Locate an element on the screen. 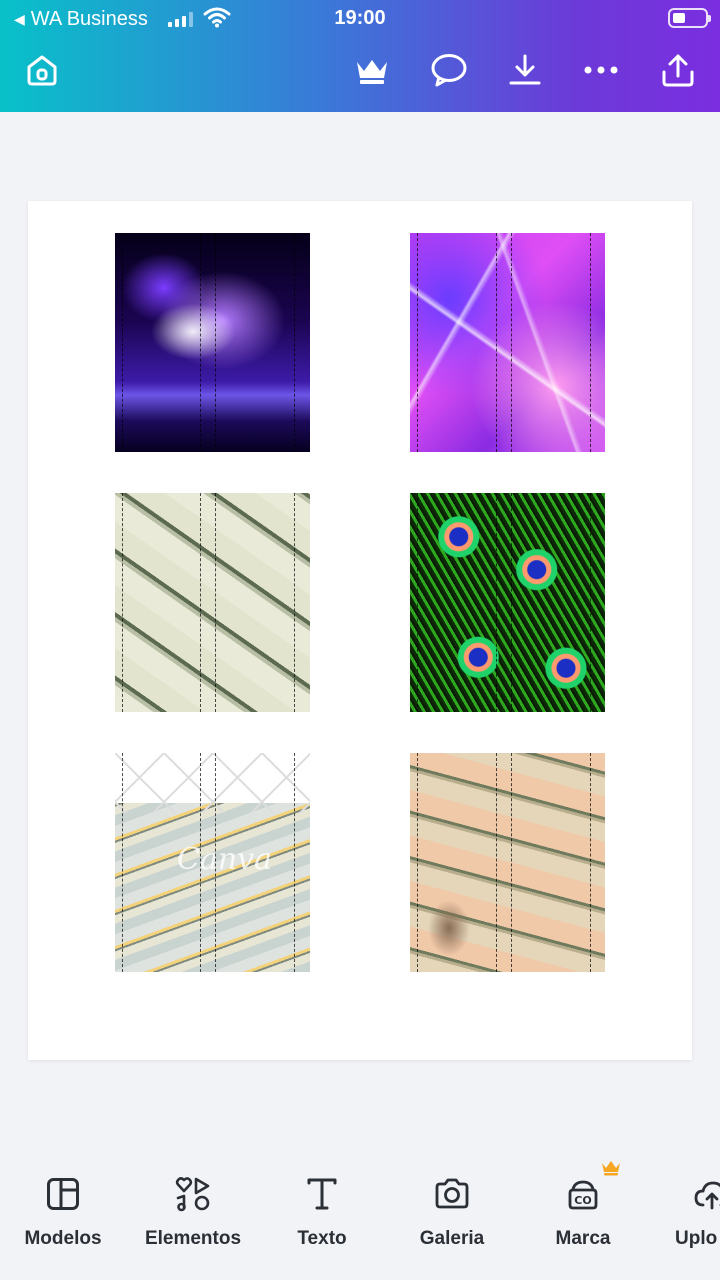 The width and height of the screenshot is (720, 1280). templates-icon is located at coordinates (63, 1194).